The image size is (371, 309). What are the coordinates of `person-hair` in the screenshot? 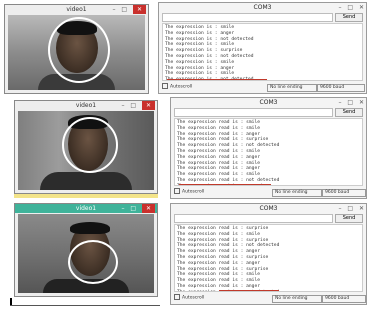 It's located at (90, 228).